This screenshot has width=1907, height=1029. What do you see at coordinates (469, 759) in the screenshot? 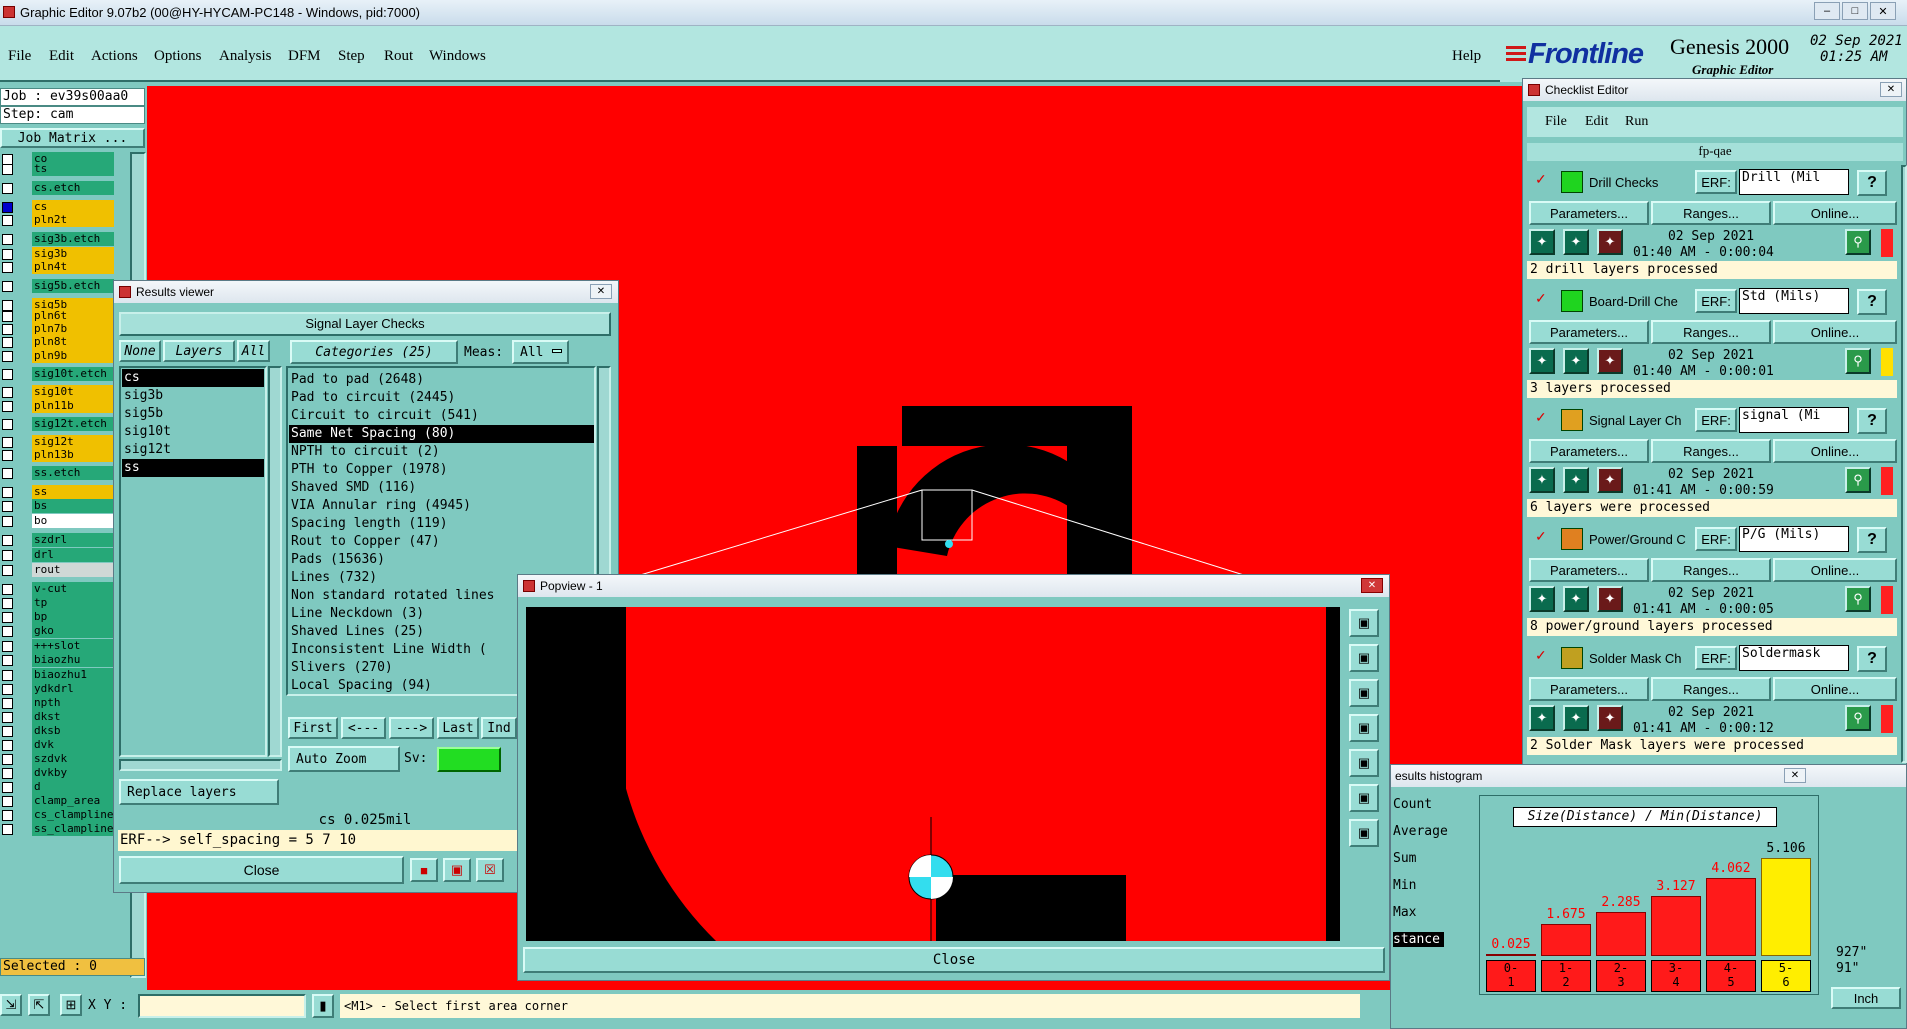
I see `sv-color-select` at bounding box center [469, 759].